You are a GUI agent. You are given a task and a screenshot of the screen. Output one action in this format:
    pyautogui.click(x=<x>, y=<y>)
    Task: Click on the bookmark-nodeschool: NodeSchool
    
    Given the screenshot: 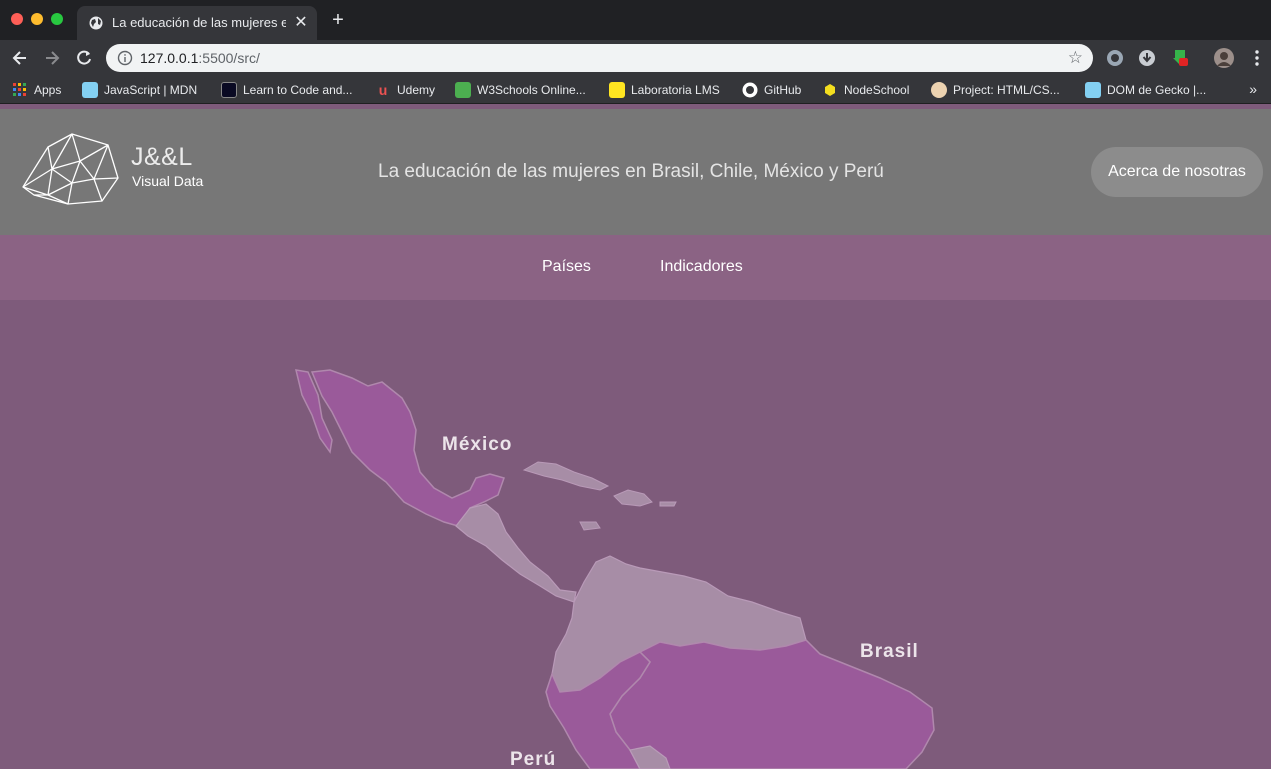 What is the action you would take?
    pyautogui.click(x=865, y=90)
    